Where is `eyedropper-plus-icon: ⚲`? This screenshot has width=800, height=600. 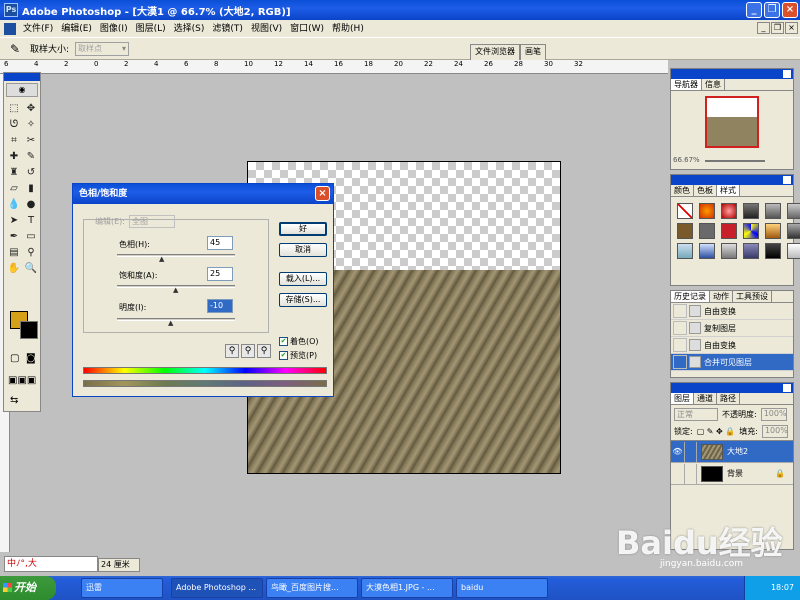
eyedropper-plus-icon: ⚲ is located at coordinates (248, 351).